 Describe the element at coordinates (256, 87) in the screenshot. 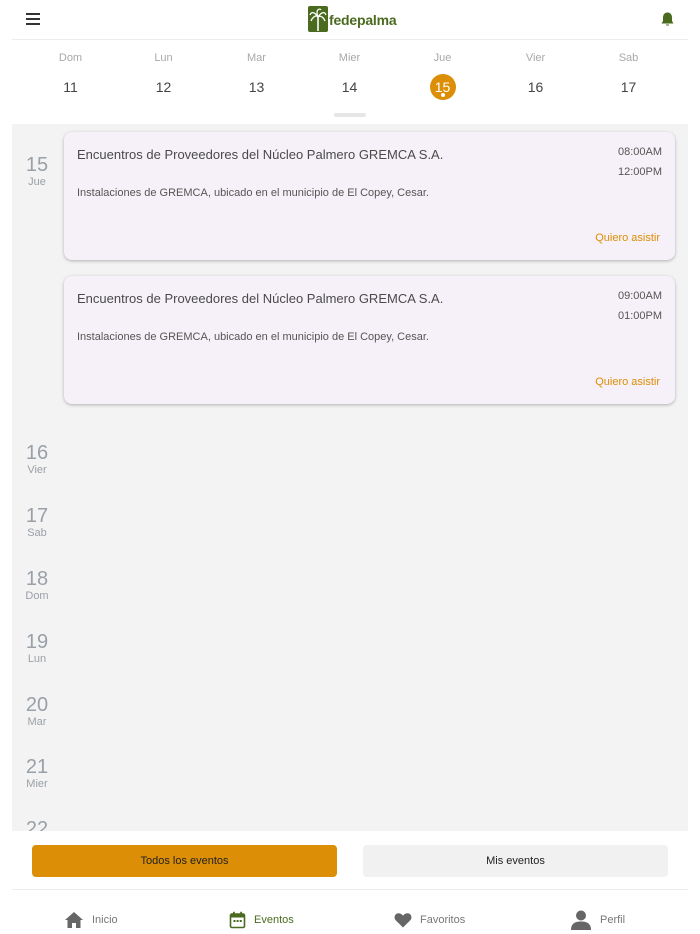

I see `day-number: 13` at that location.